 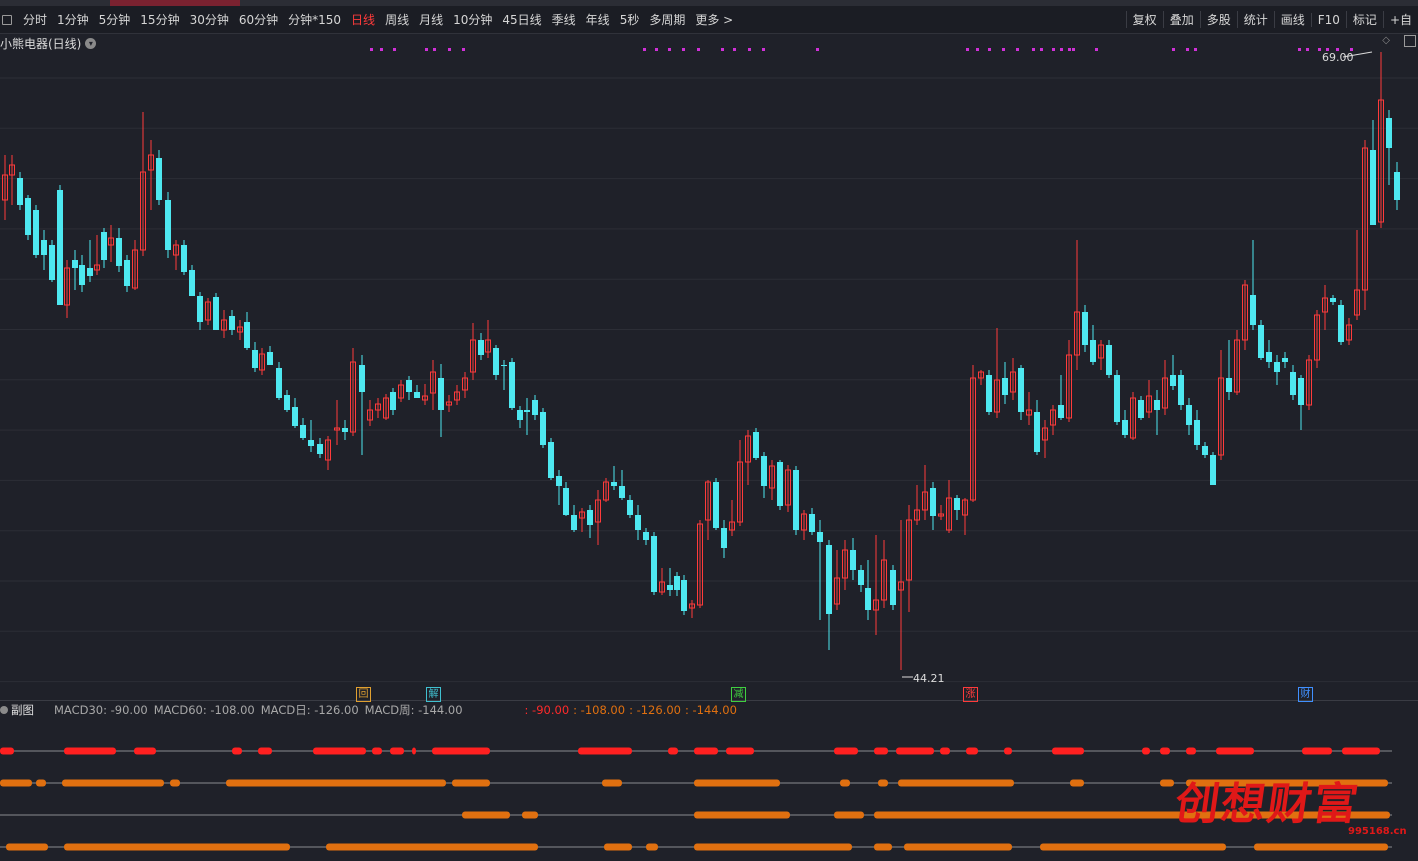 What do you see at coordinates (4, 710) in the screenshot?
I see `settings-dot-icon` at bounding box center [4, 710].